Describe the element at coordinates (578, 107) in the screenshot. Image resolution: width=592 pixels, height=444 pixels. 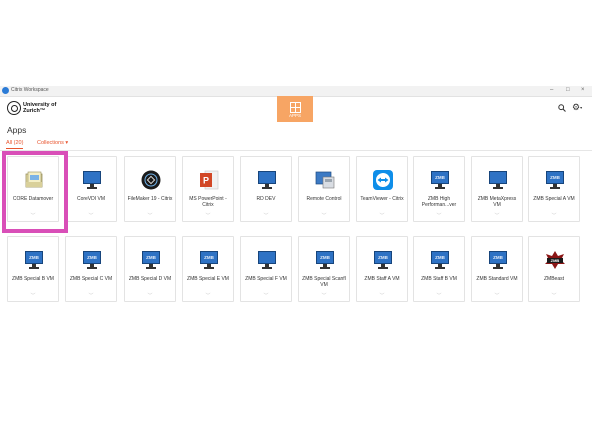
I see `gear-icon: ⚙▾` at that location.